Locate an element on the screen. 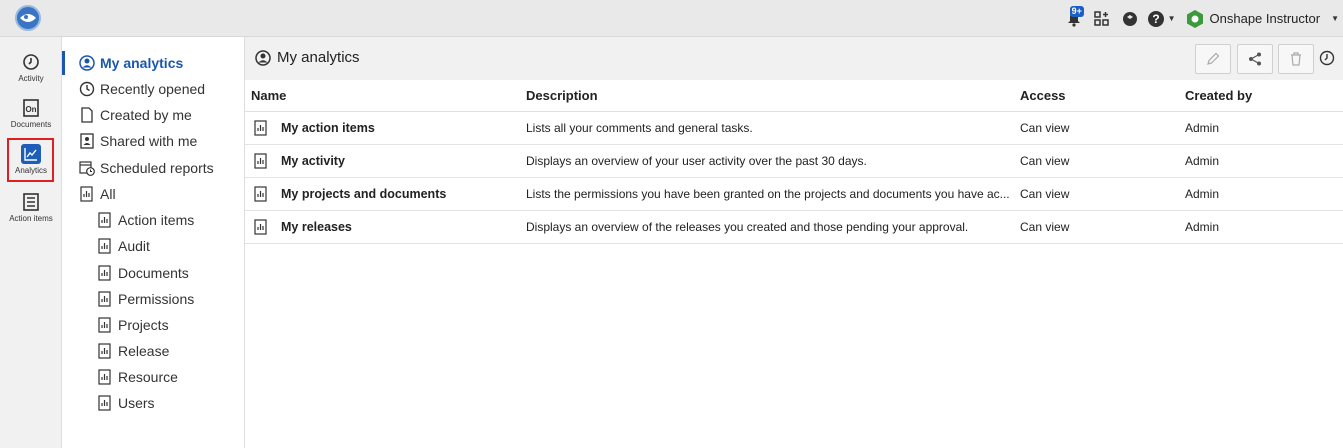 The image size is (1343, 448). nav-label: Action items is located at coordinates (156, 220).